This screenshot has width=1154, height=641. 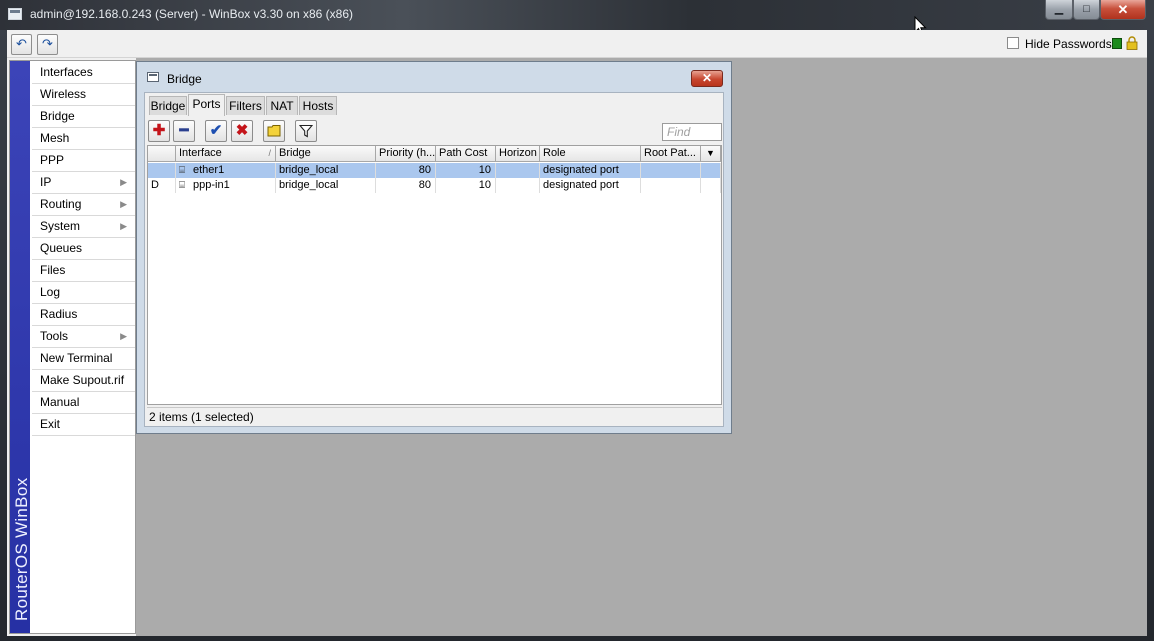 I want to click on hide-passwords-label: Hide Passwords, so click(x=1068, y=44).